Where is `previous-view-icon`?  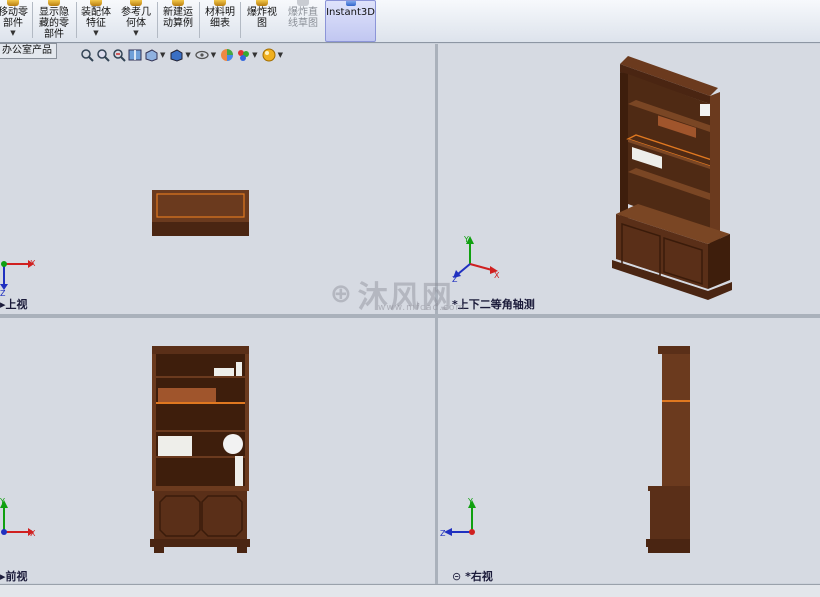
previous-view-icon is located at coordinates (119, 55).